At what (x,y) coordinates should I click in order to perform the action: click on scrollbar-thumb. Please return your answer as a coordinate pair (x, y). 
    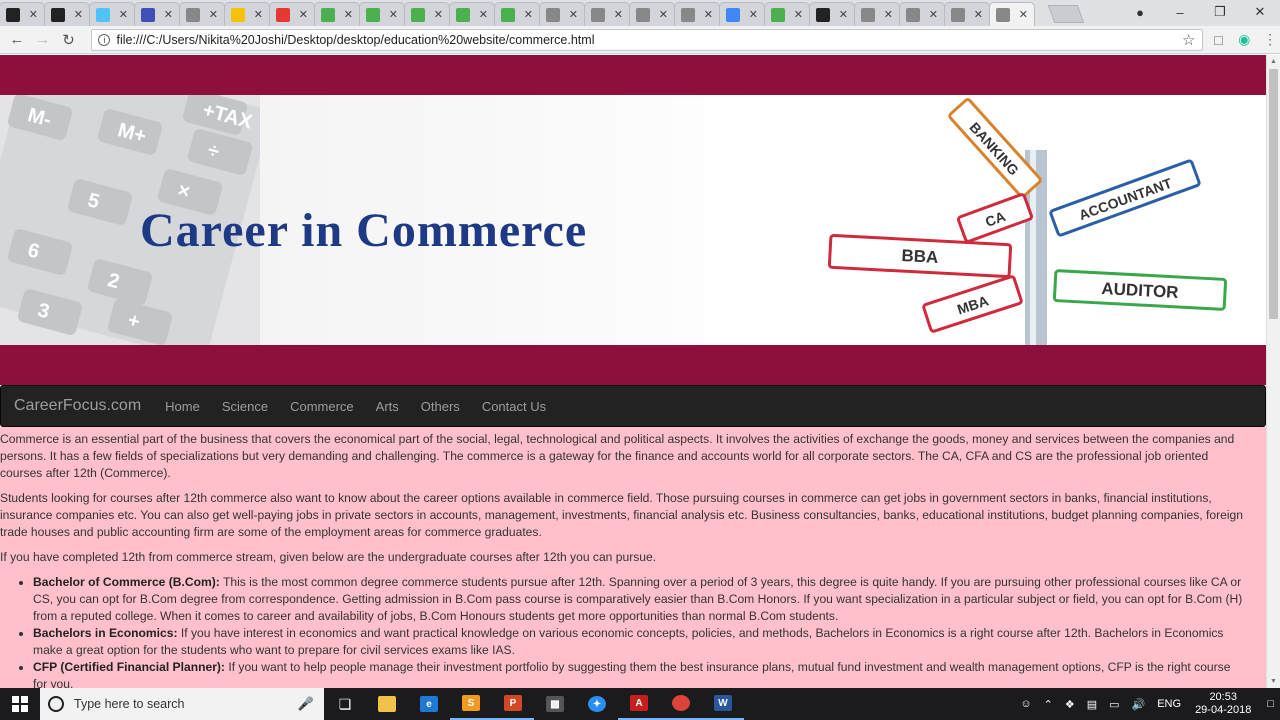
    Looking at the image, I should click on (1273, 194).